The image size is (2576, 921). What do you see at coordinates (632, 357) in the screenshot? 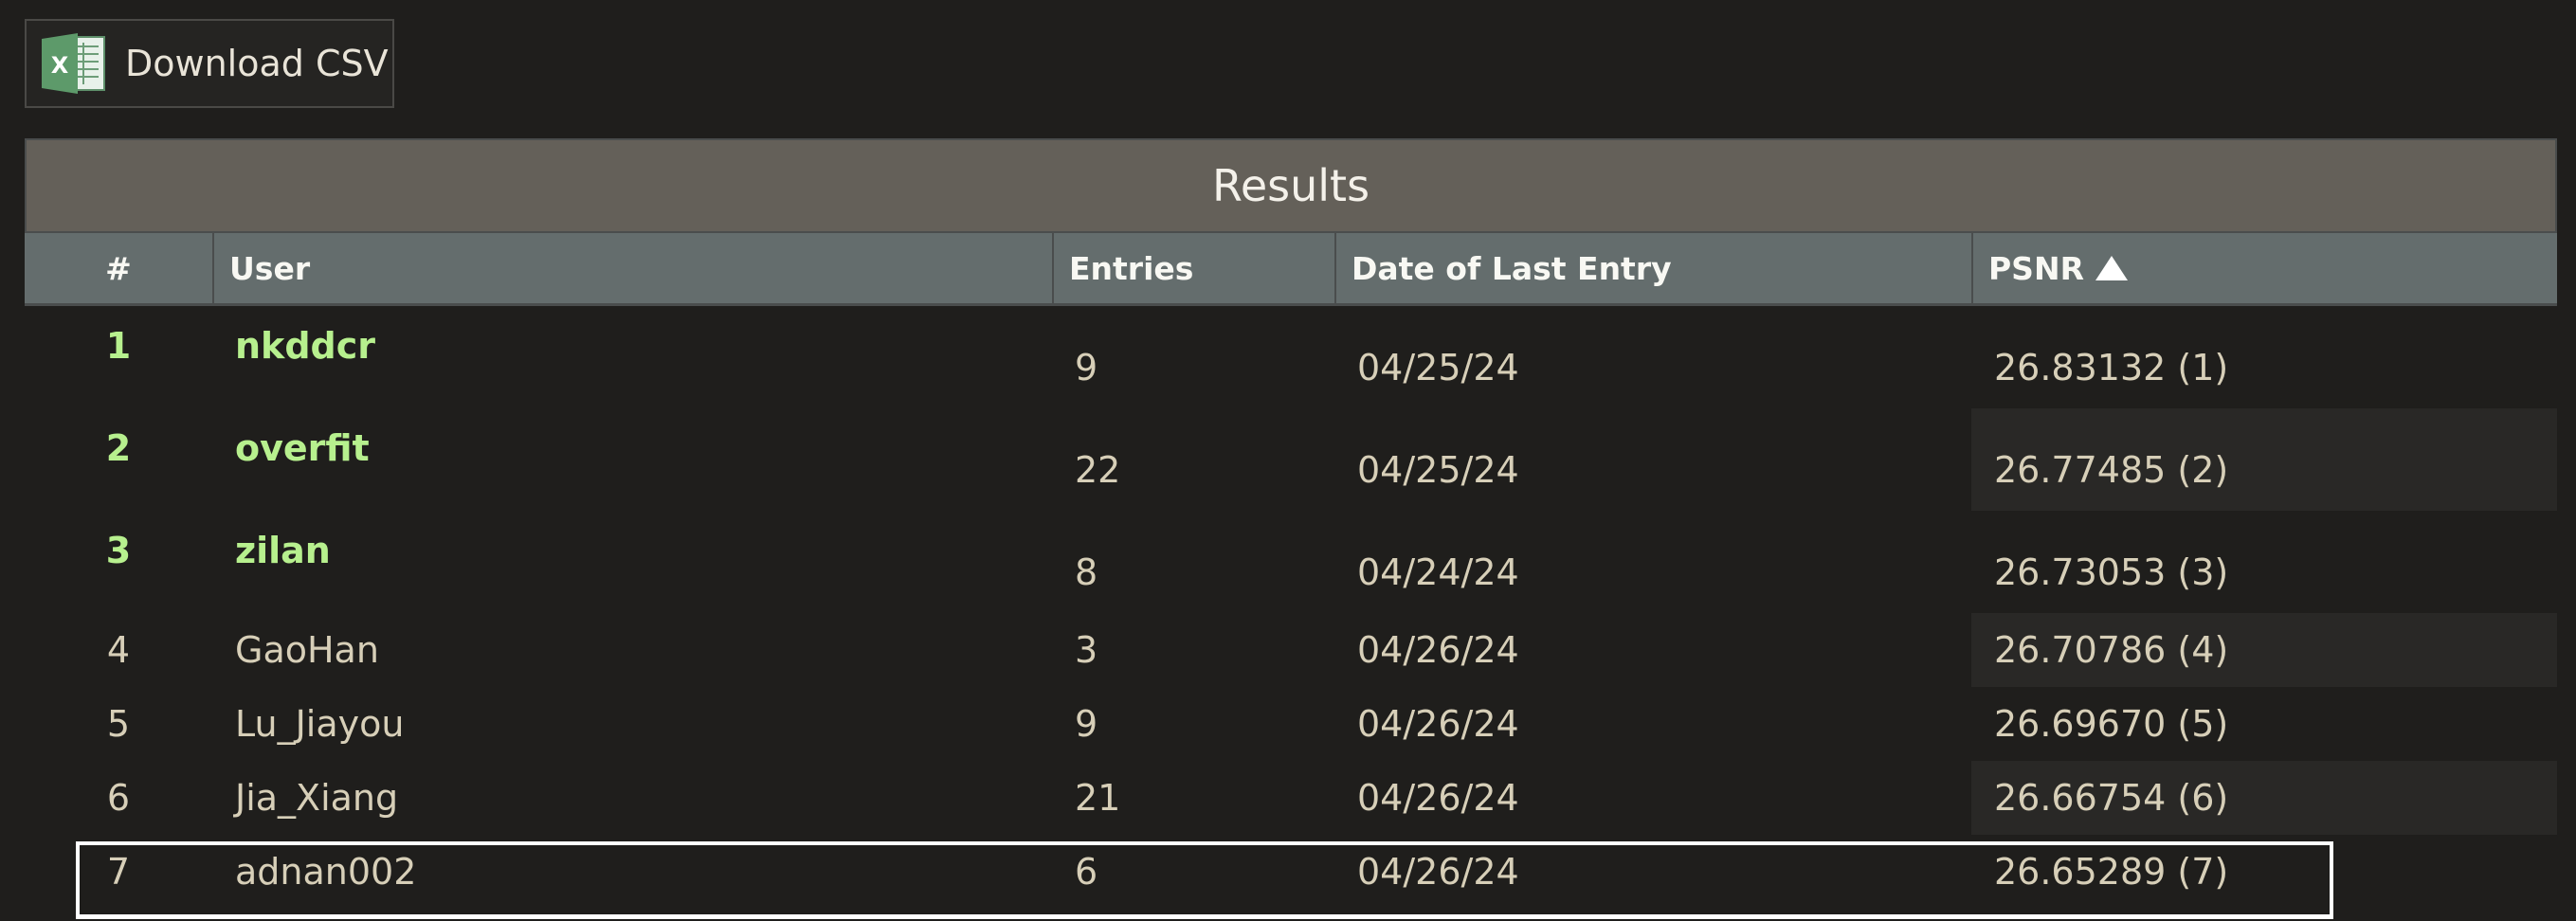
I see `user-link: nkddcr` at bounding box center [632, 357].